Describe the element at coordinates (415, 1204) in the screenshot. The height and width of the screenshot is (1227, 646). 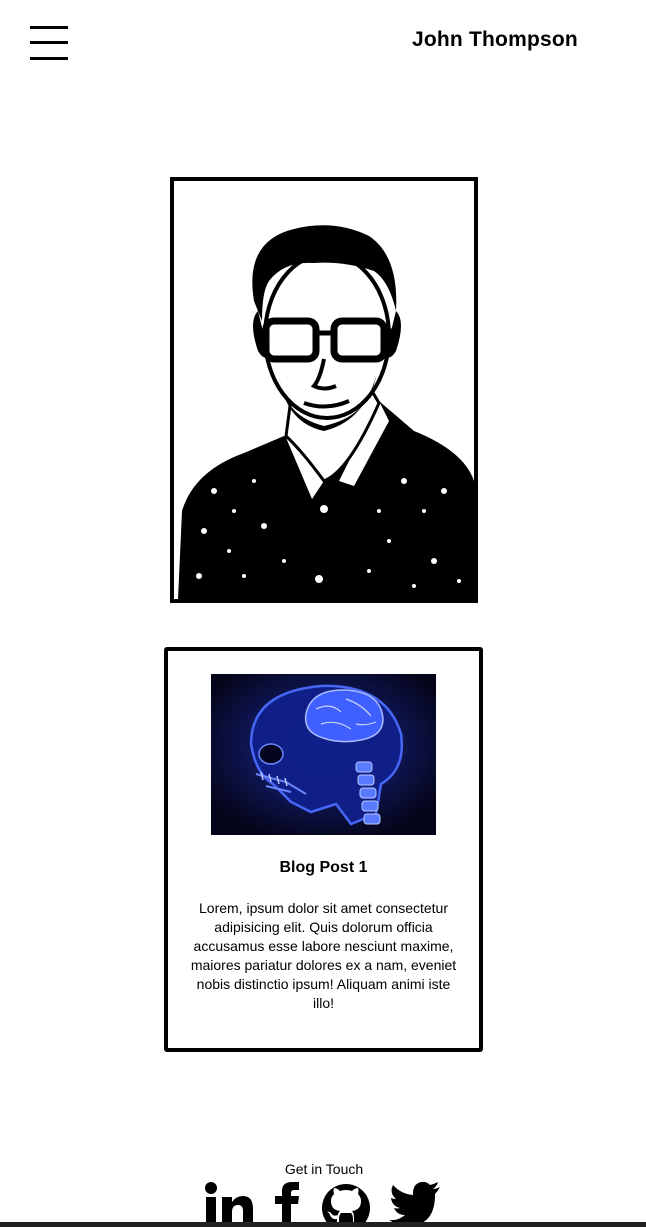
I see `twitter-icon` at that location.